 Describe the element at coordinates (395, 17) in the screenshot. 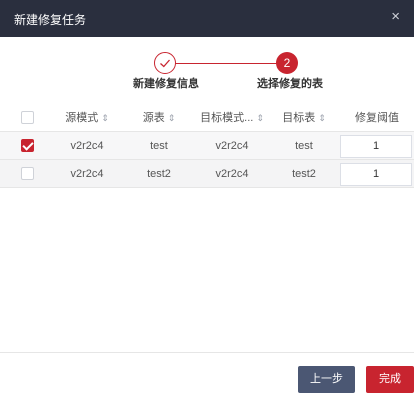

I see `close-icon: ×` at that location.